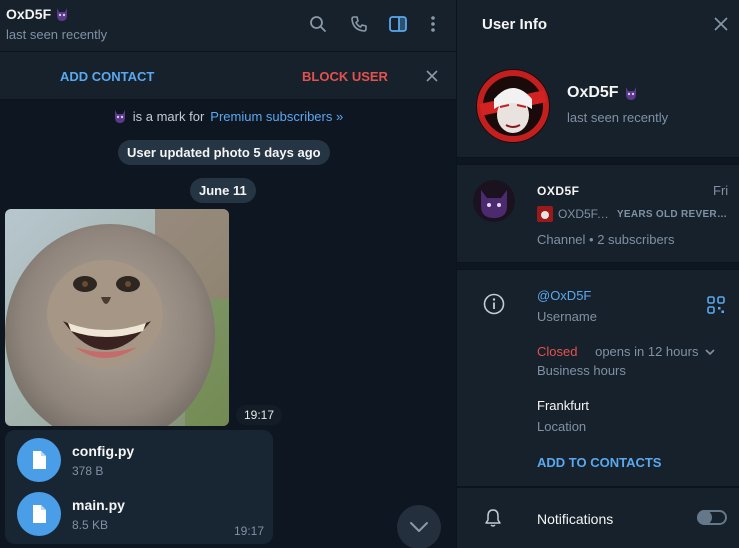 This screenshot has height=548, width=739. What do you see at coordinates (228, 76) in the screenshot?
I see `action-bar: ADD CONTACT BLOCK USER` at bounding box center [228, 76].